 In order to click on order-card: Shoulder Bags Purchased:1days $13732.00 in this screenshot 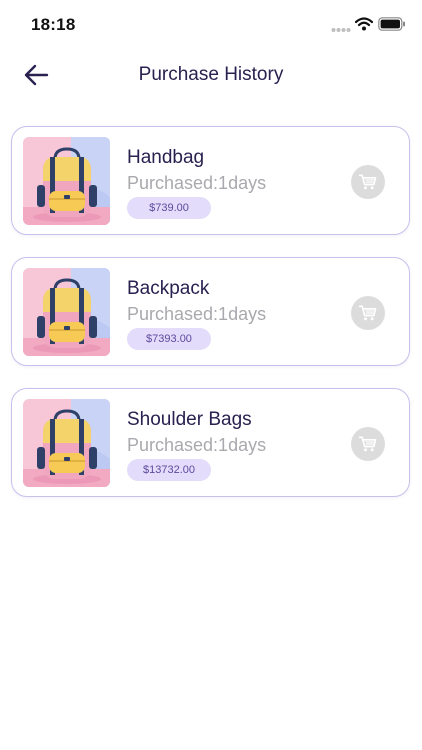, I will do `click(210, 442)`.